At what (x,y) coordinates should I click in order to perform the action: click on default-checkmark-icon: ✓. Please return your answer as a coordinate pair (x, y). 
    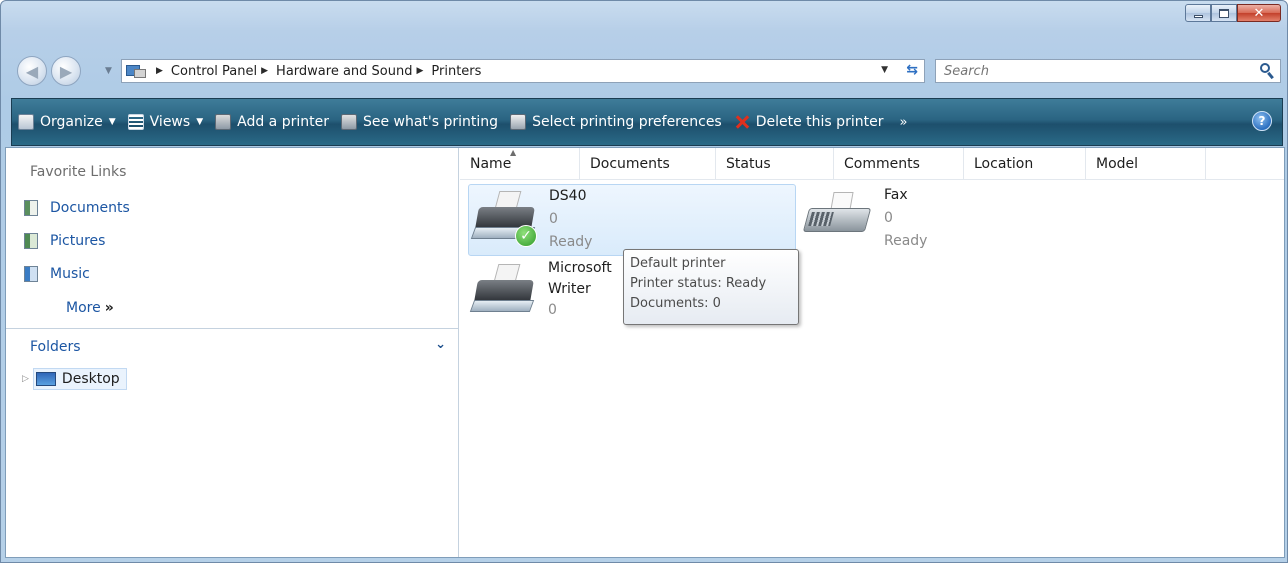
    Looking at the image, I should click on (526, 236).